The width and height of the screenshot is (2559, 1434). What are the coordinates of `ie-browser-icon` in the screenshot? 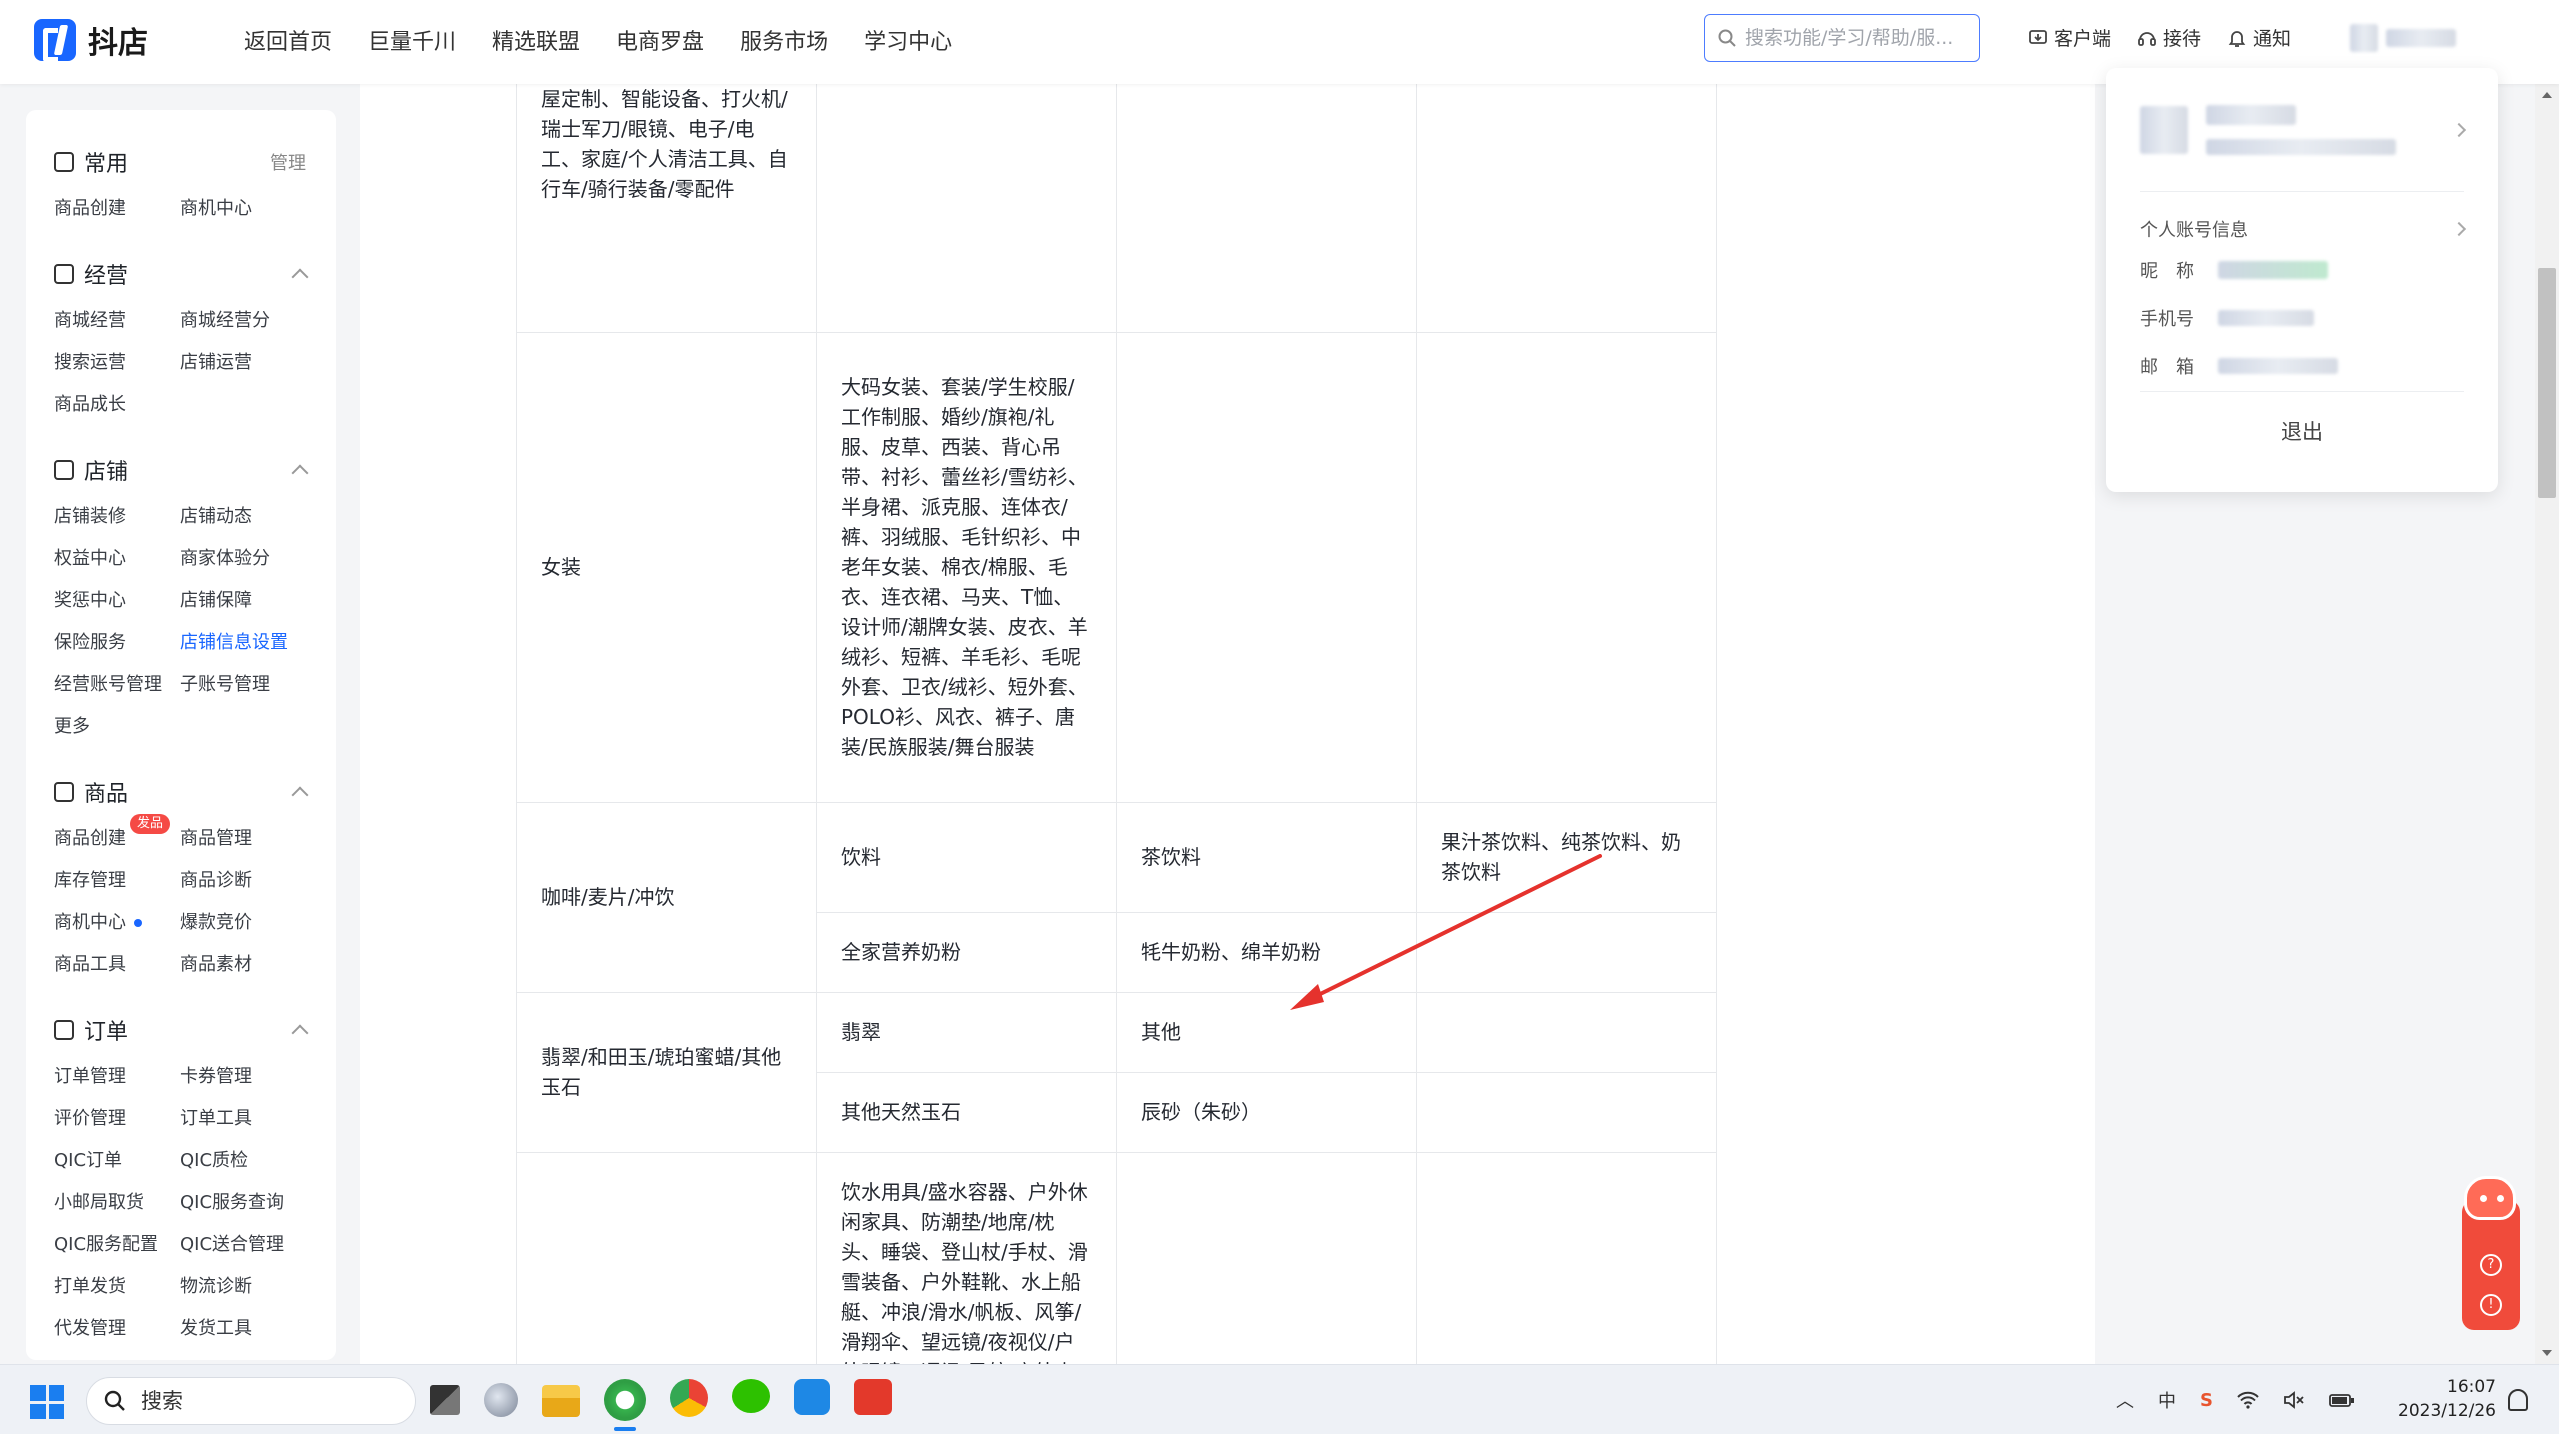 It's located at (625, 1405).